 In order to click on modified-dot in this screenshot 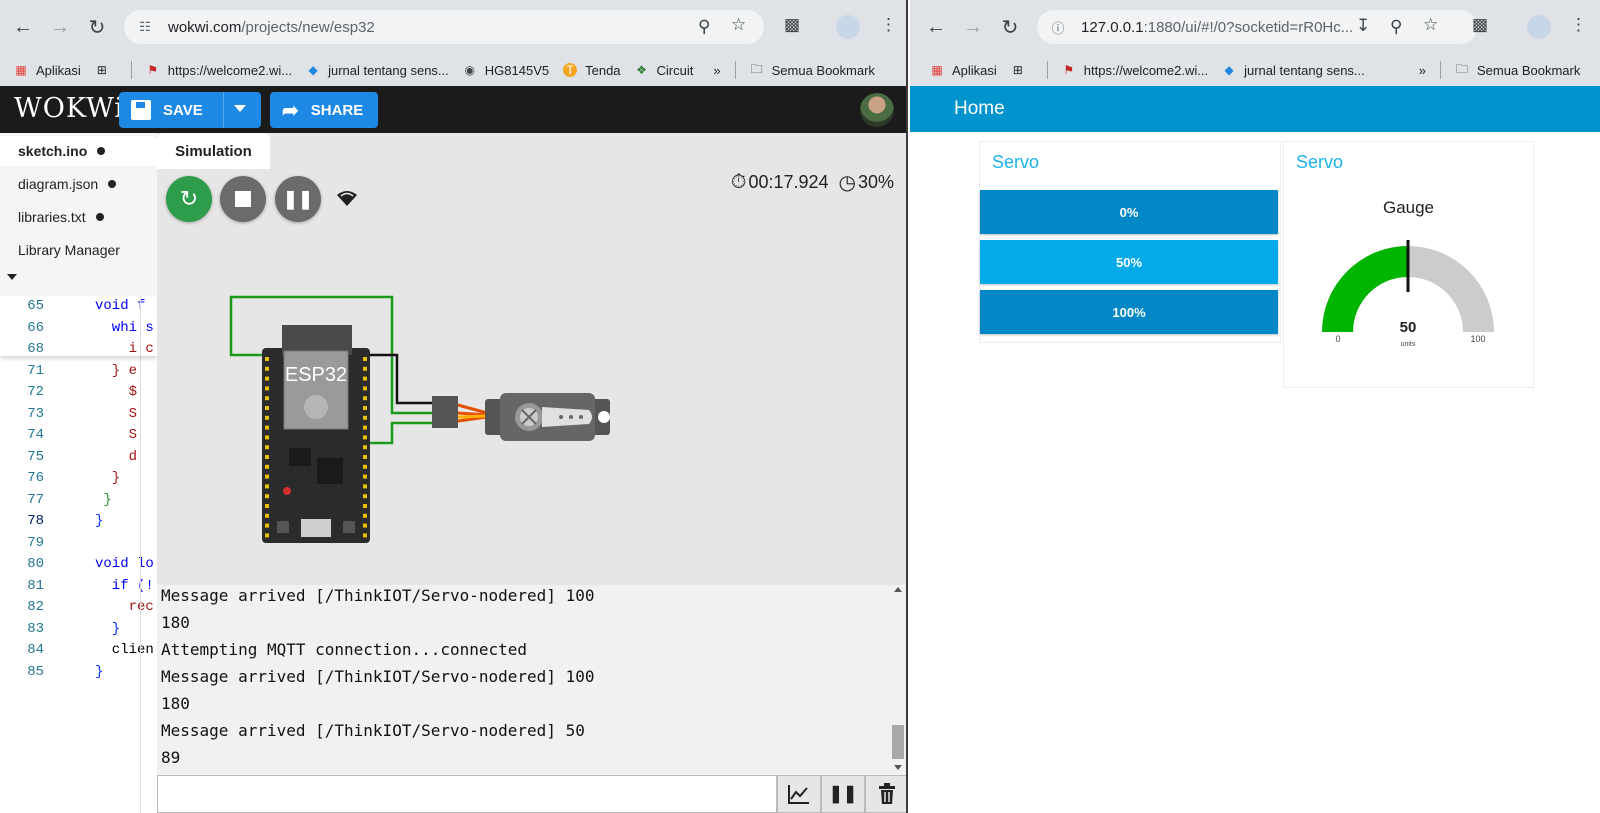, I will do `click(101, 151)`.